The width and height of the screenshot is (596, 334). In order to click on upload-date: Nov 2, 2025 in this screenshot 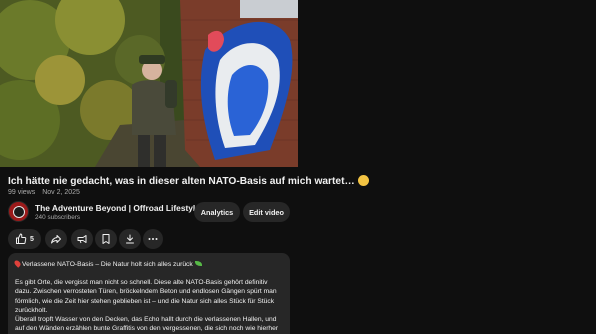, I will do `click(61, 192)`.